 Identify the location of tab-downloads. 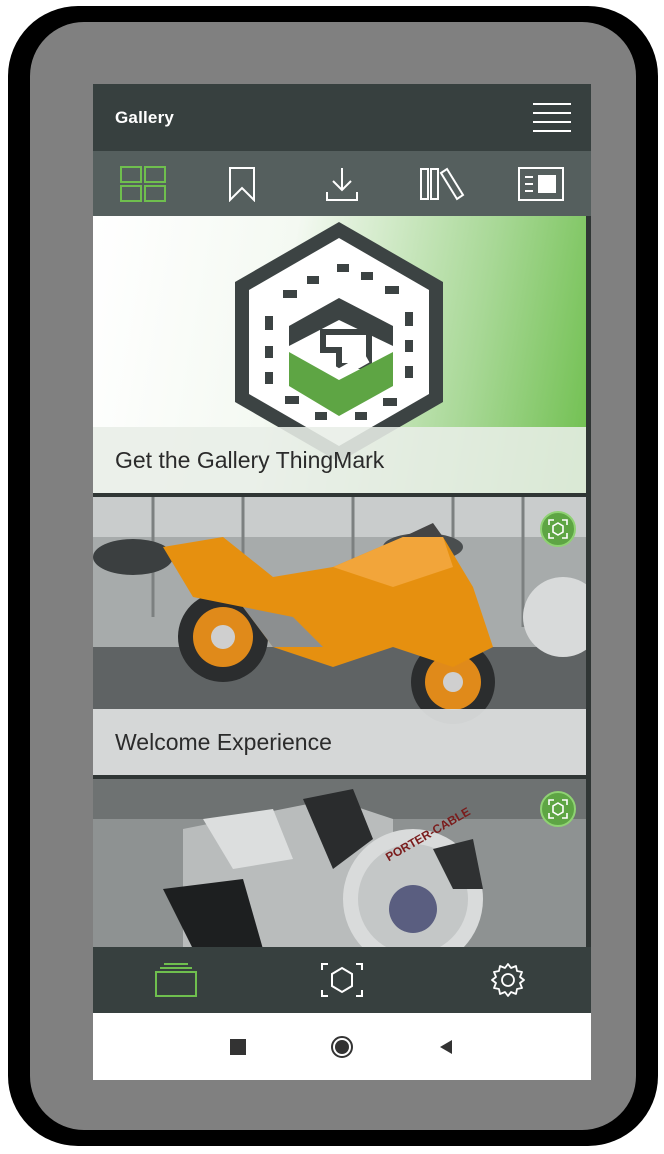
(342, 184).